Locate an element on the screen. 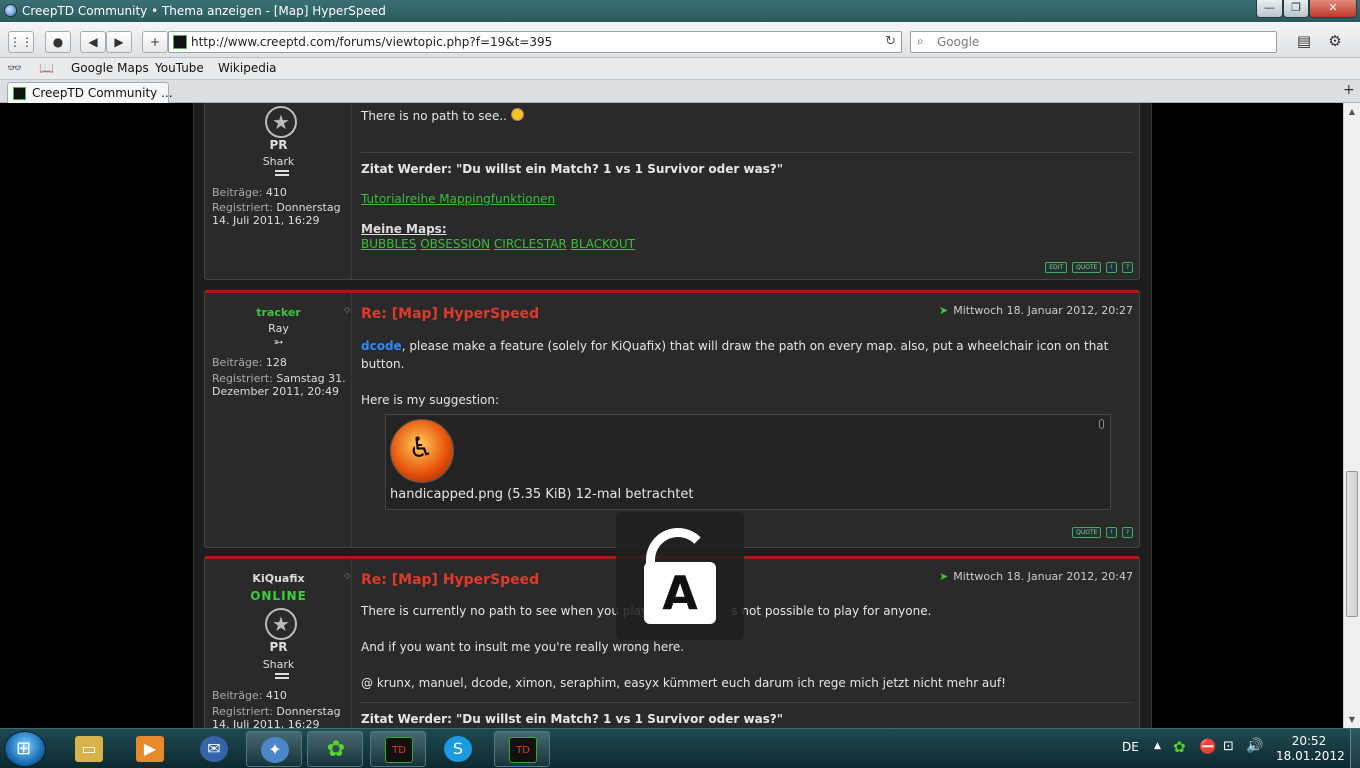 This screenshot has height=768, width=1360. volume-icon: 🔊 is located at coordinates (1254, 746).